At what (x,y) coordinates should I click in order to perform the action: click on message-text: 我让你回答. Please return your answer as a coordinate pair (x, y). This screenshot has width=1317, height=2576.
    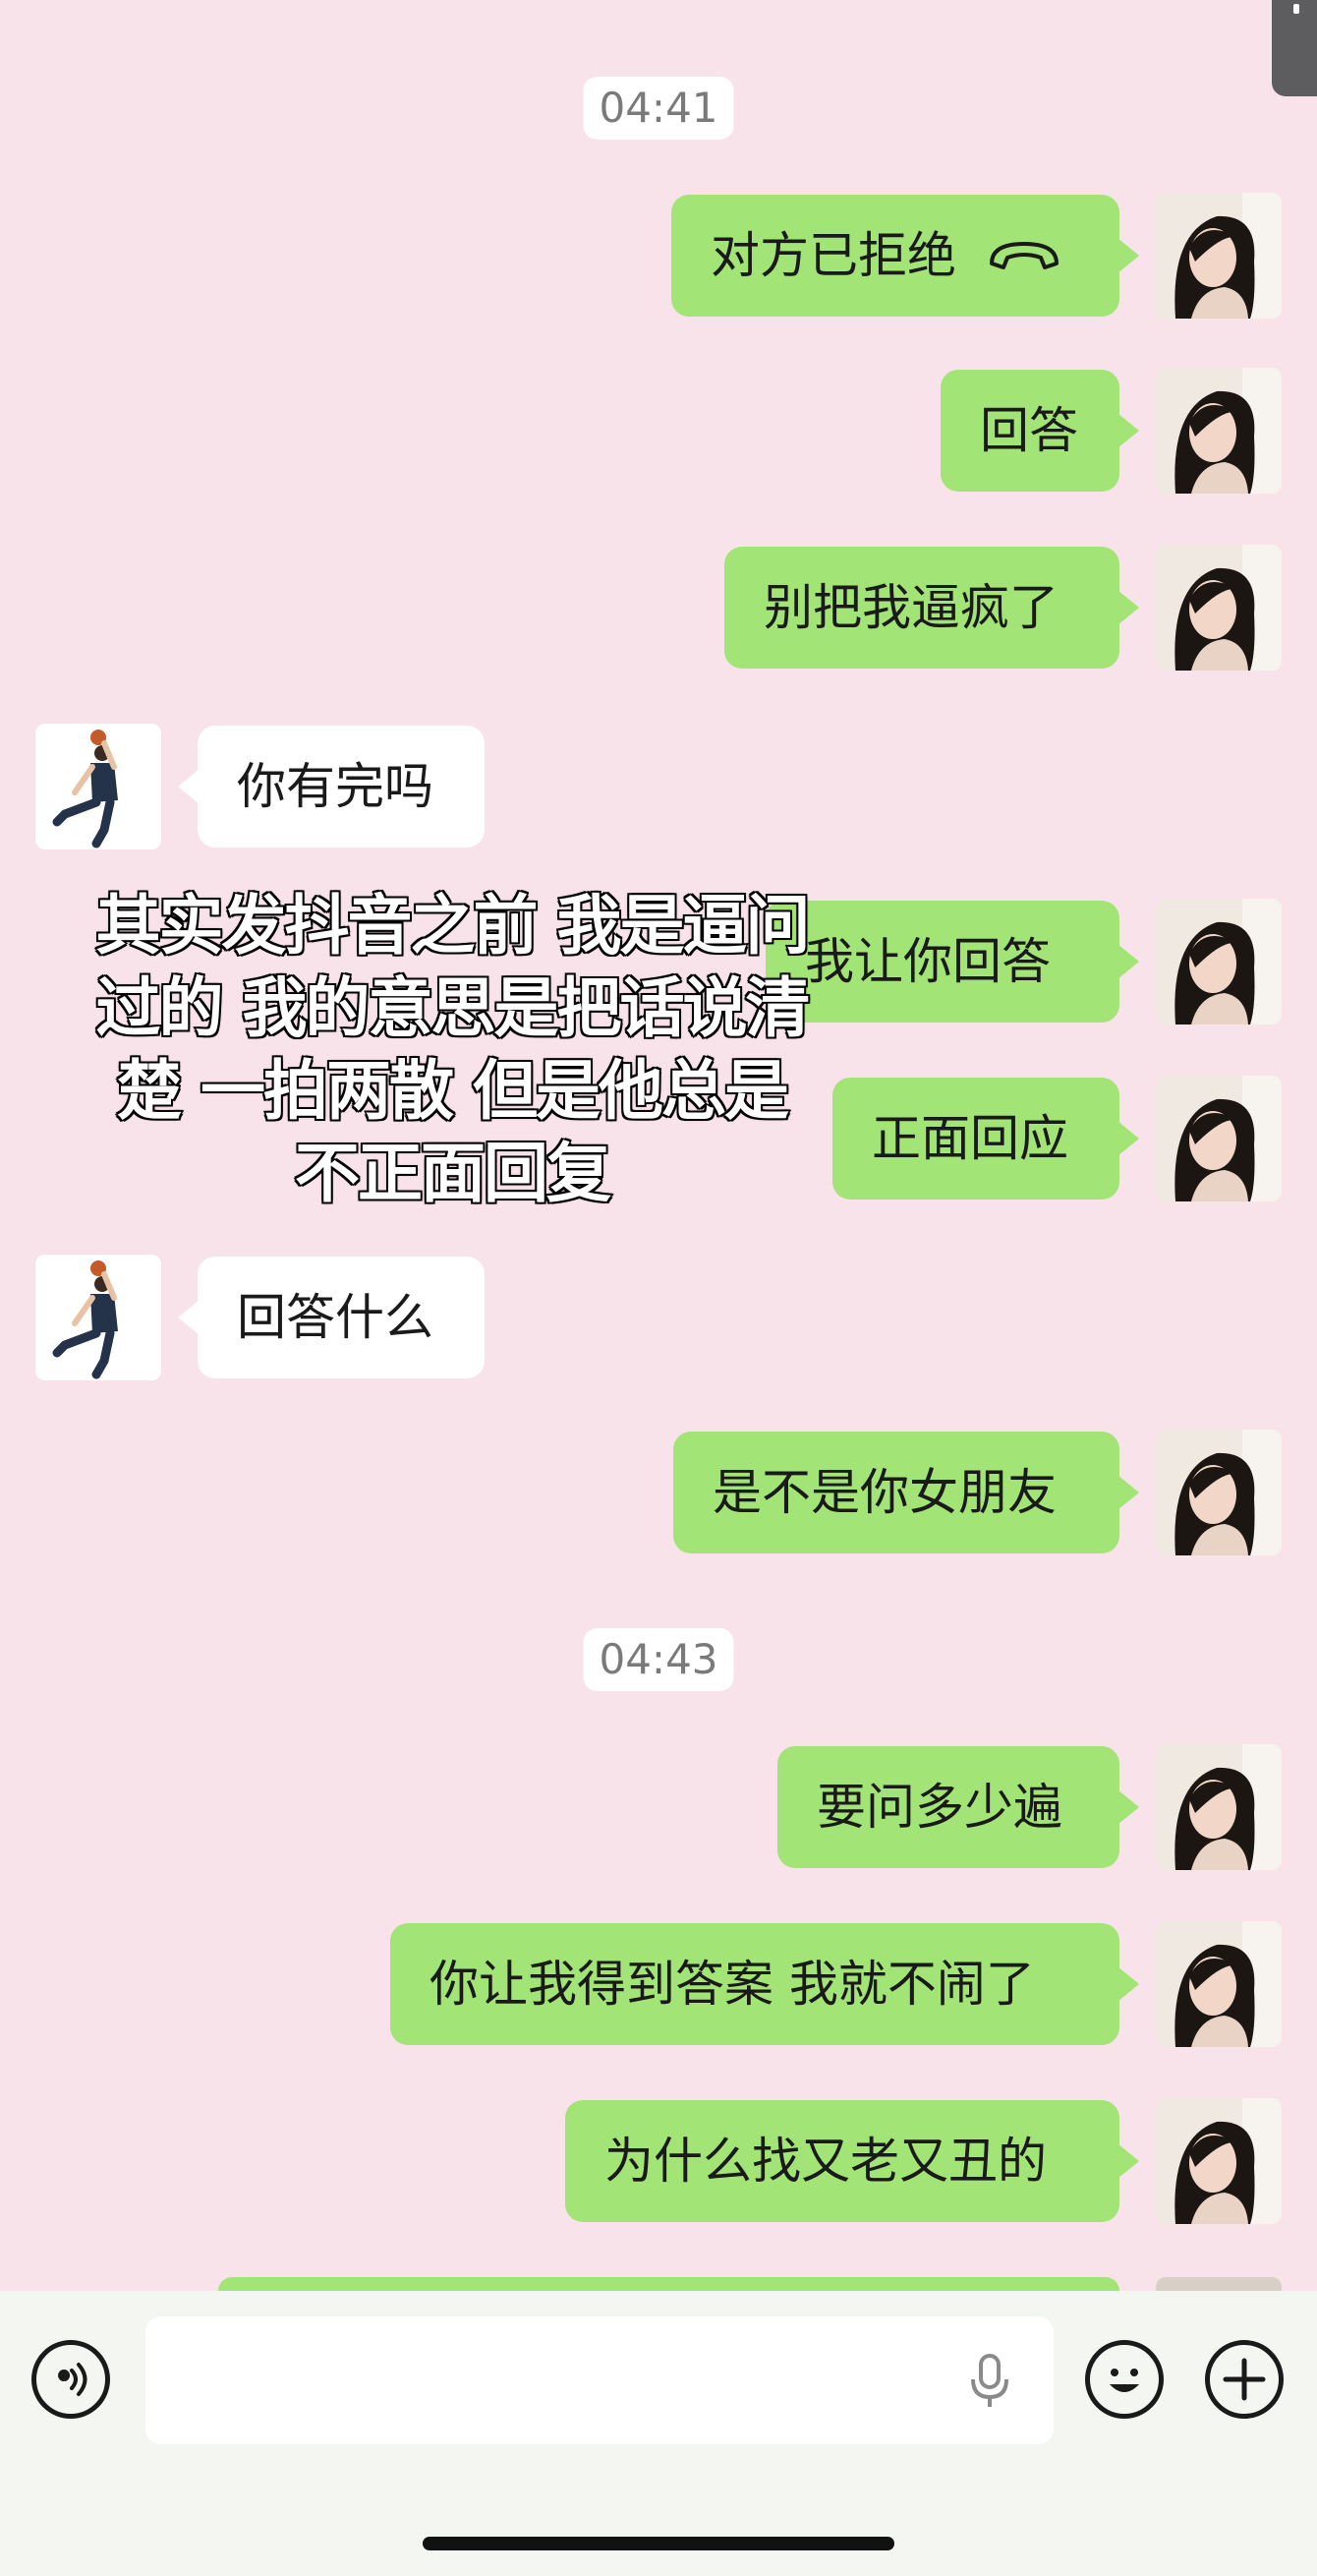
    Looking at the image, I should click on (928, 961).